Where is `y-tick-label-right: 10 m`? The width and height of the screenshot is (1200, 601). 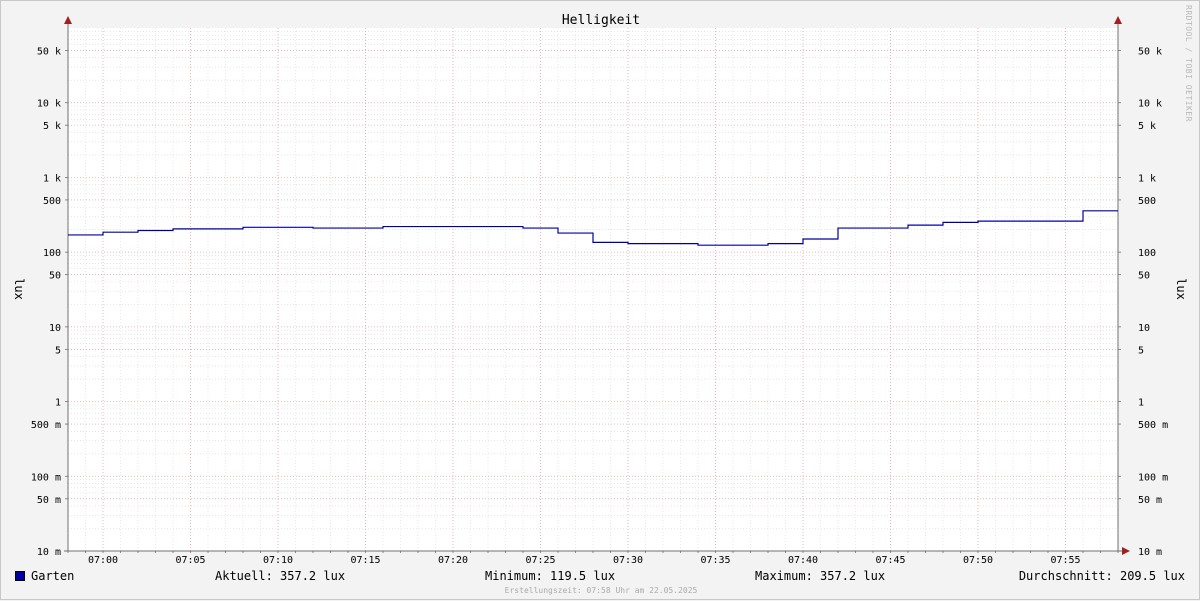 y-tick-label-right: 10 m is located at coordinates (1150, 552).